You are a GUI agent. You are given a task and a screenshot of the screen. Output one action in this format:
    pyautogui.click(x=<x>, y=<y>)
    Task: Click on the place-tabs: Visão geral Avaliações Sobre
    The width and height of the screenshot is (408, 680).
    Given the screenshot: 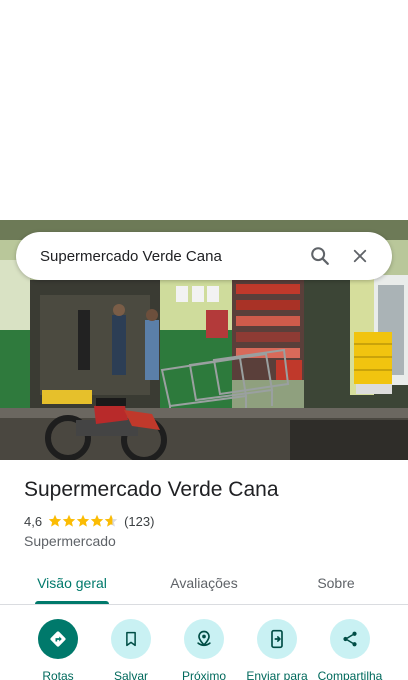 What is the action you would take?
    pyautogui.click(x=204, y=583)
    